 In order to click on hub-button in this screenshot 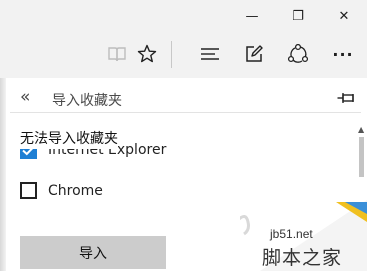, I will do `click(210, 54)`.